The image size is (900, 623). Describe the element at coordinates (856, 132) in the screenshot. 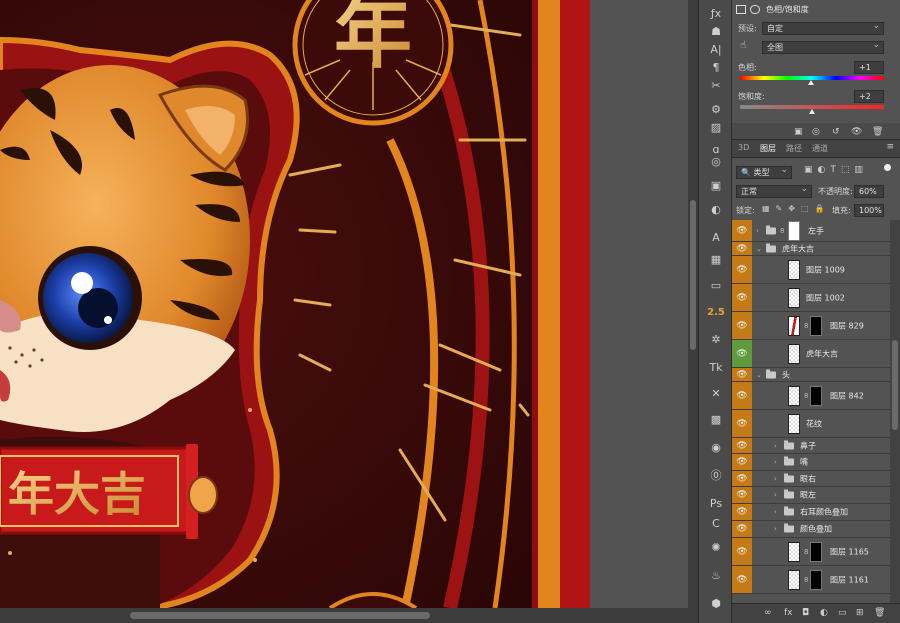

I see `visibility-icon: 👁` at that location.